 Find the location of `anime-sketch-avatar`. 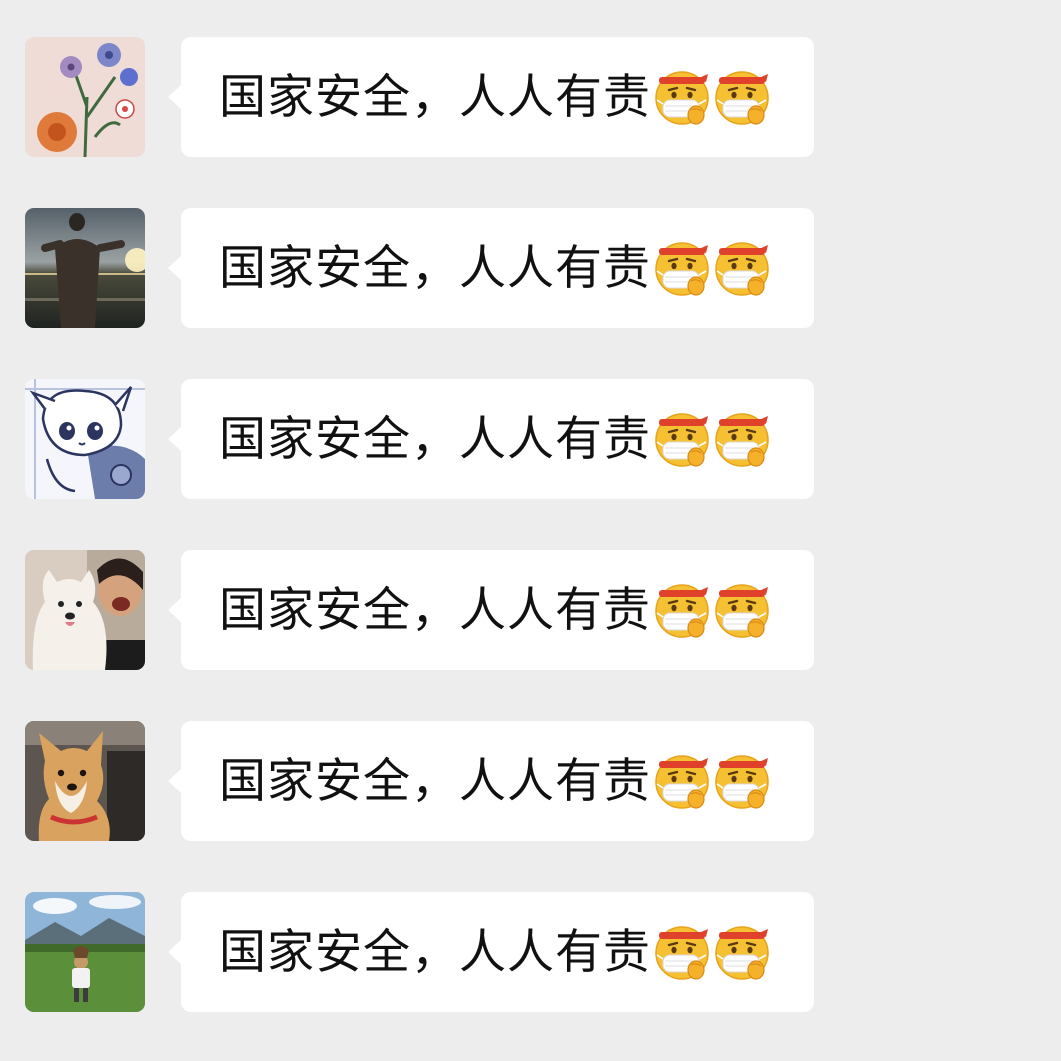

anime-sketch-avatar is located at coordinates (85, 439).